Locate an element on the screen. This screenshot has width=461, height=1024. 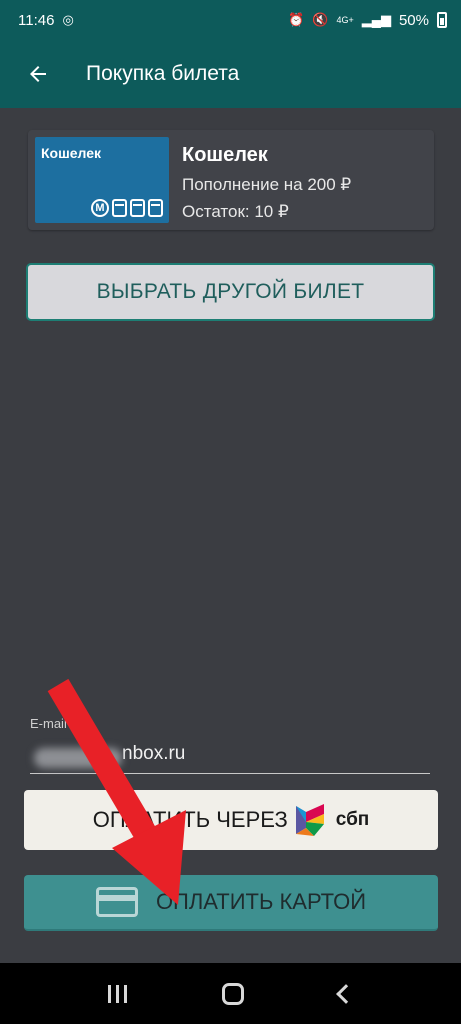
battery-icon is located at coordinates (442, 20).